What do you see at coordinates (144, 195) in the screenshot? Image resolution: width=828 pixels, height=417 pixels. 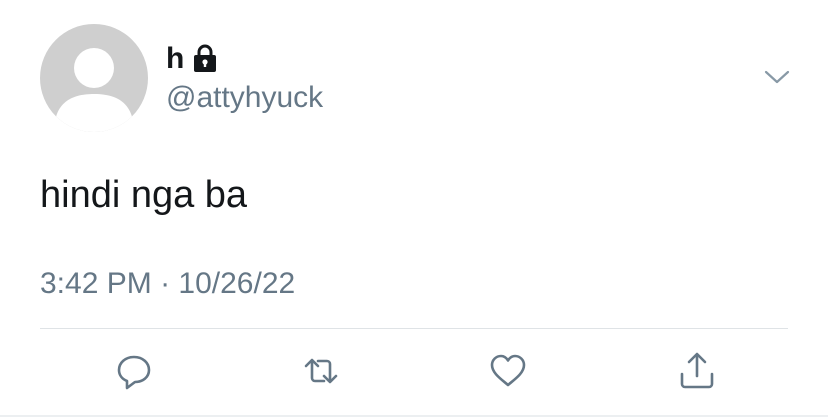 I see `tweet-text: hindi nga ba` at bounding box center [144, 195].